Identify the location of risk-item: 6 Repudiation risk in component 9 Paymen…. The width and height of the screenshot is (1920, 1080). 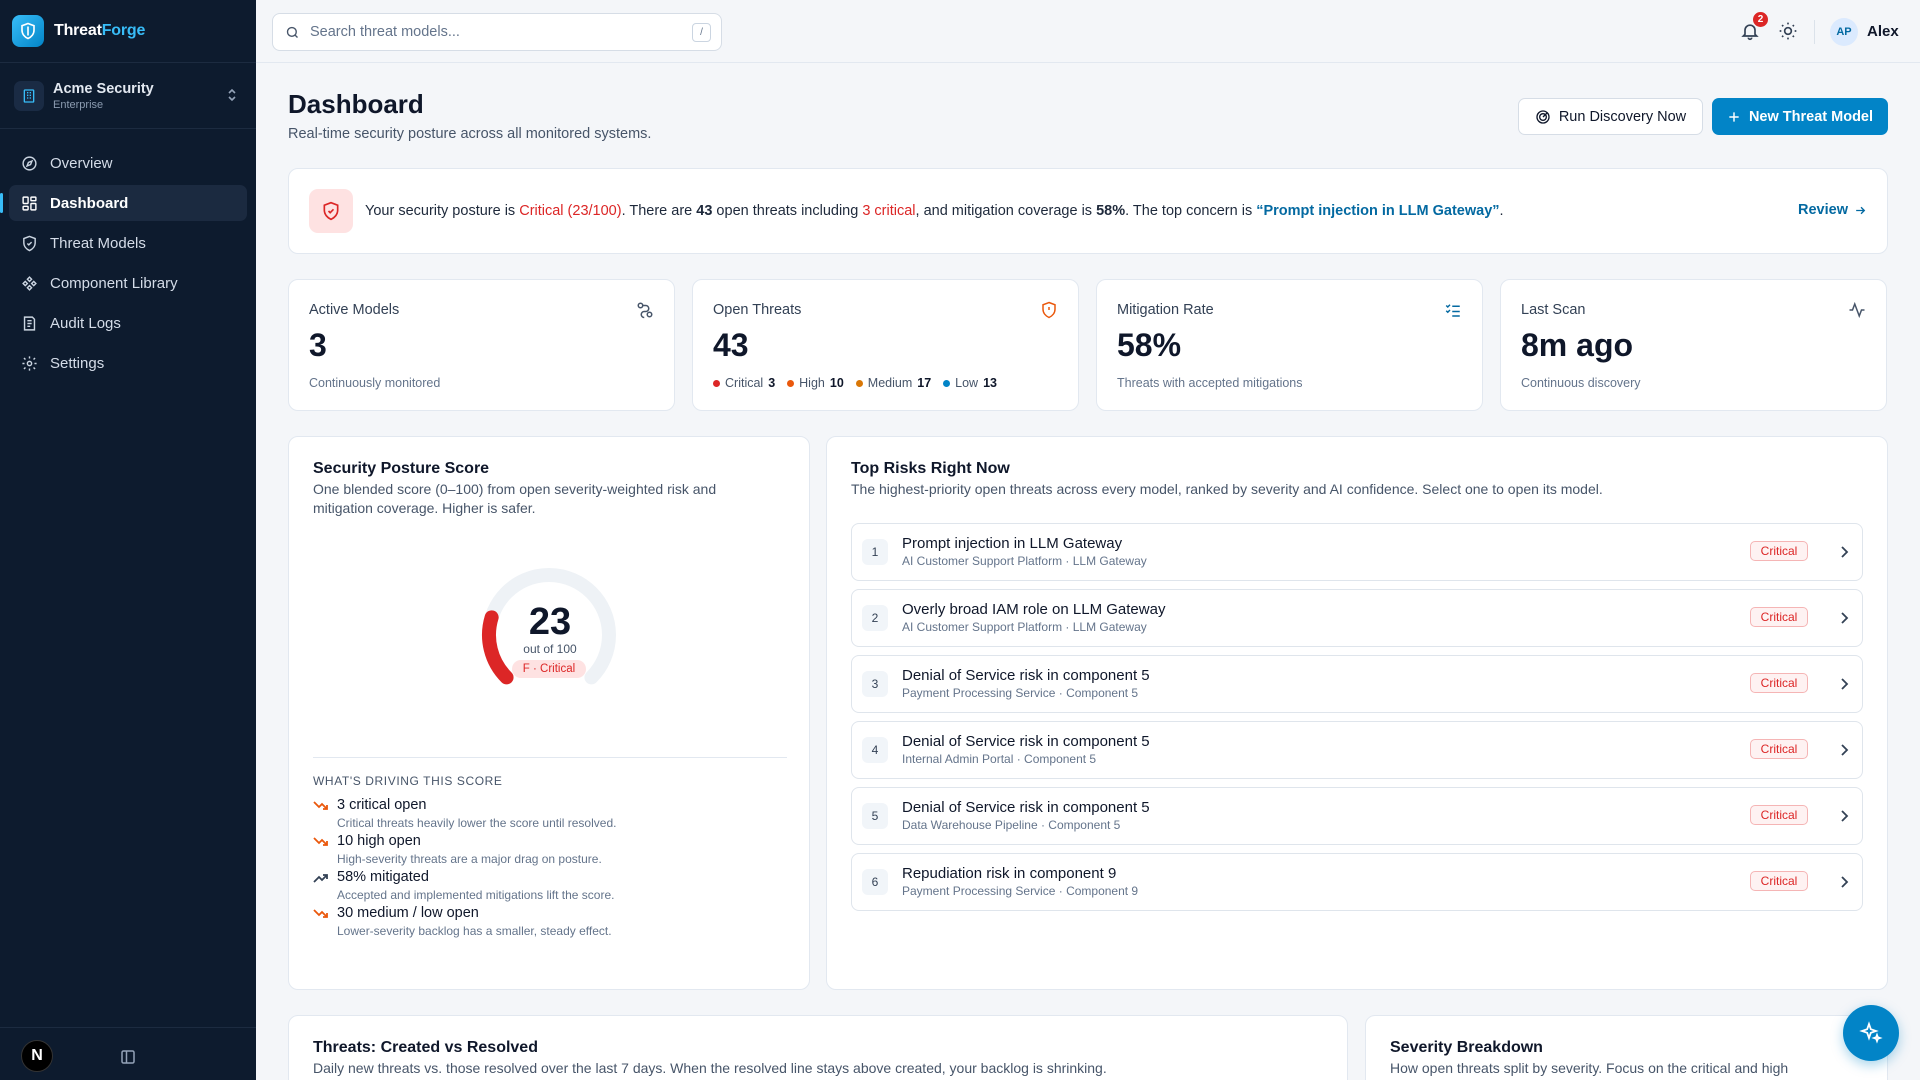
(1357, 882).